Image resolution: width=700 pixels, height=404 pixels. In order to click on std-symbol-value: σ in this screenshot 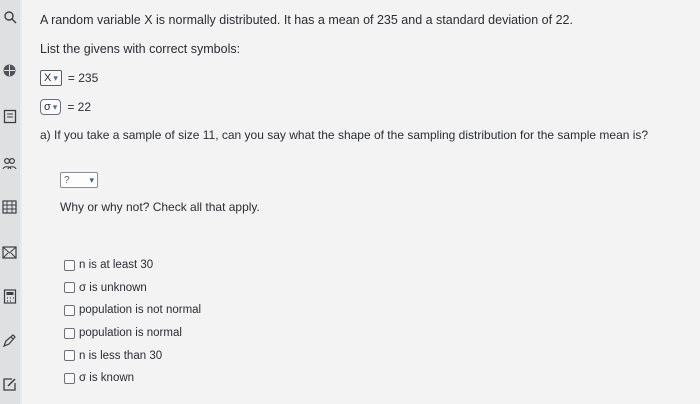, I will do `click(47, 107)`.